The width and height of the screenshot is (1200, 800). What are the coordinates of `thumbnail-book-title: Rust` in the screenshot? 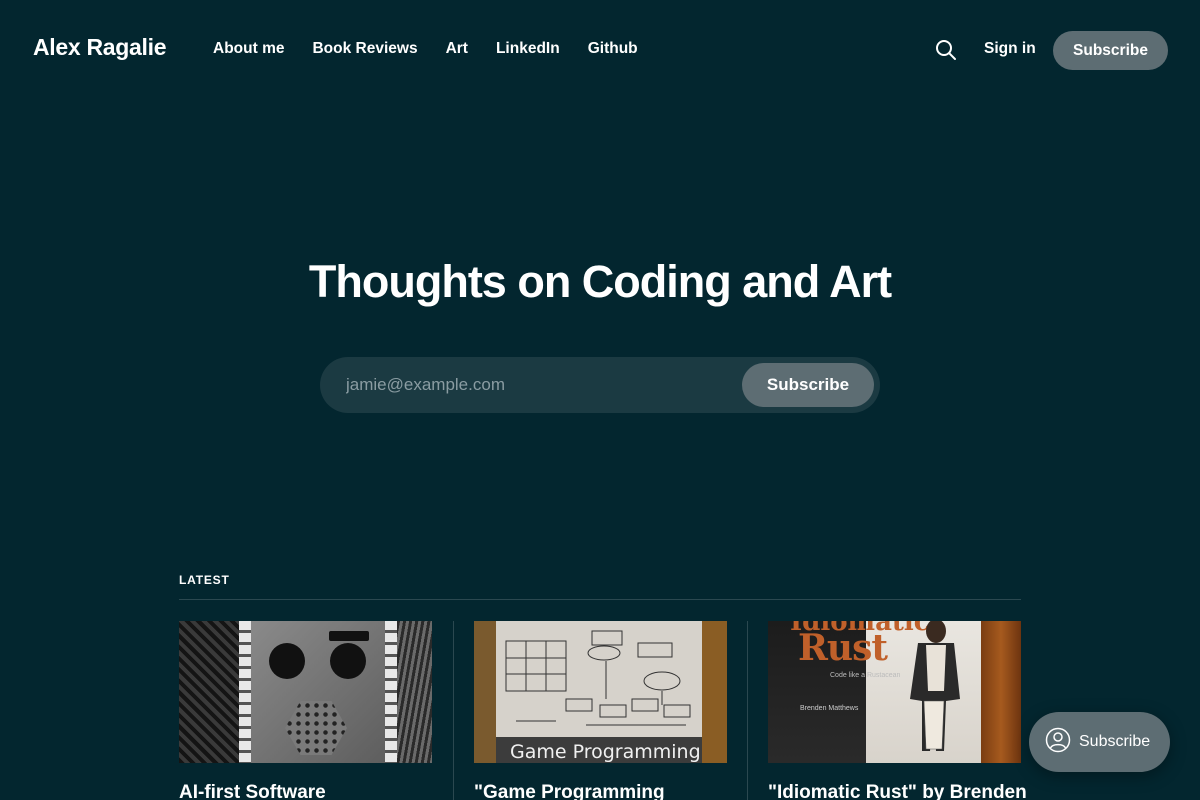 It's located at (843, 648).